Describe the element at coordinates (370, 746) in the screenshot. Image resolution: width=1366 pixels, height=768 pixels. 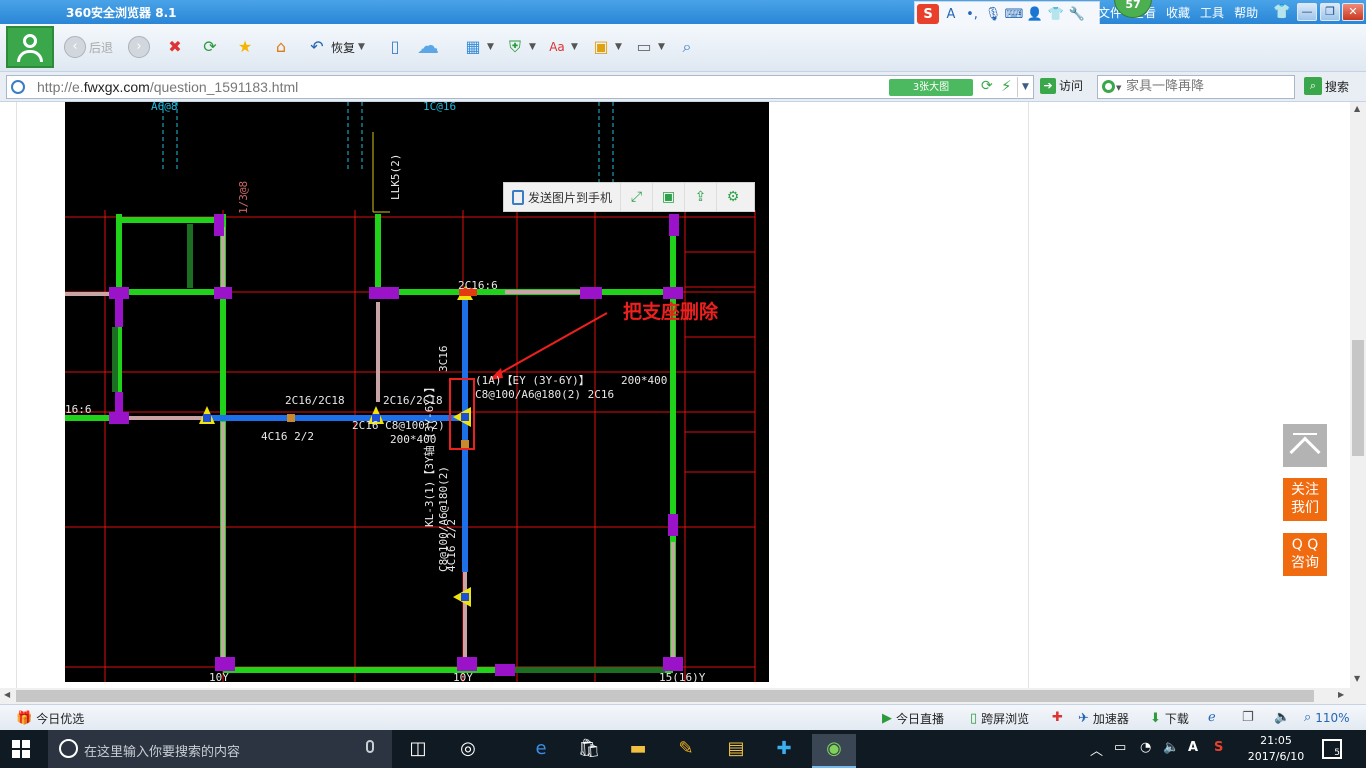
I see `microphone-icon` at that location.